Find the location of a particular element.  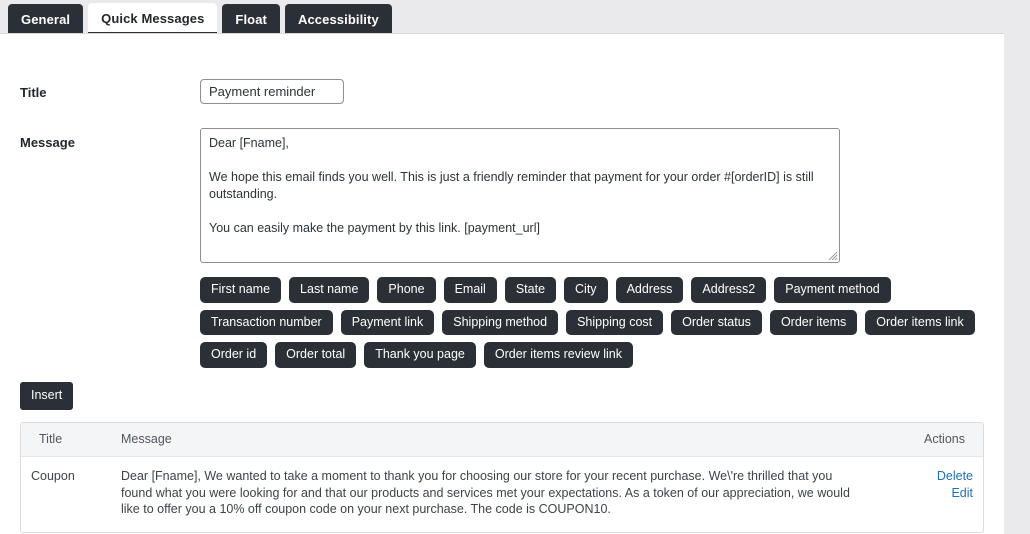

tag-address: Address is located at coordinates (649, 290).